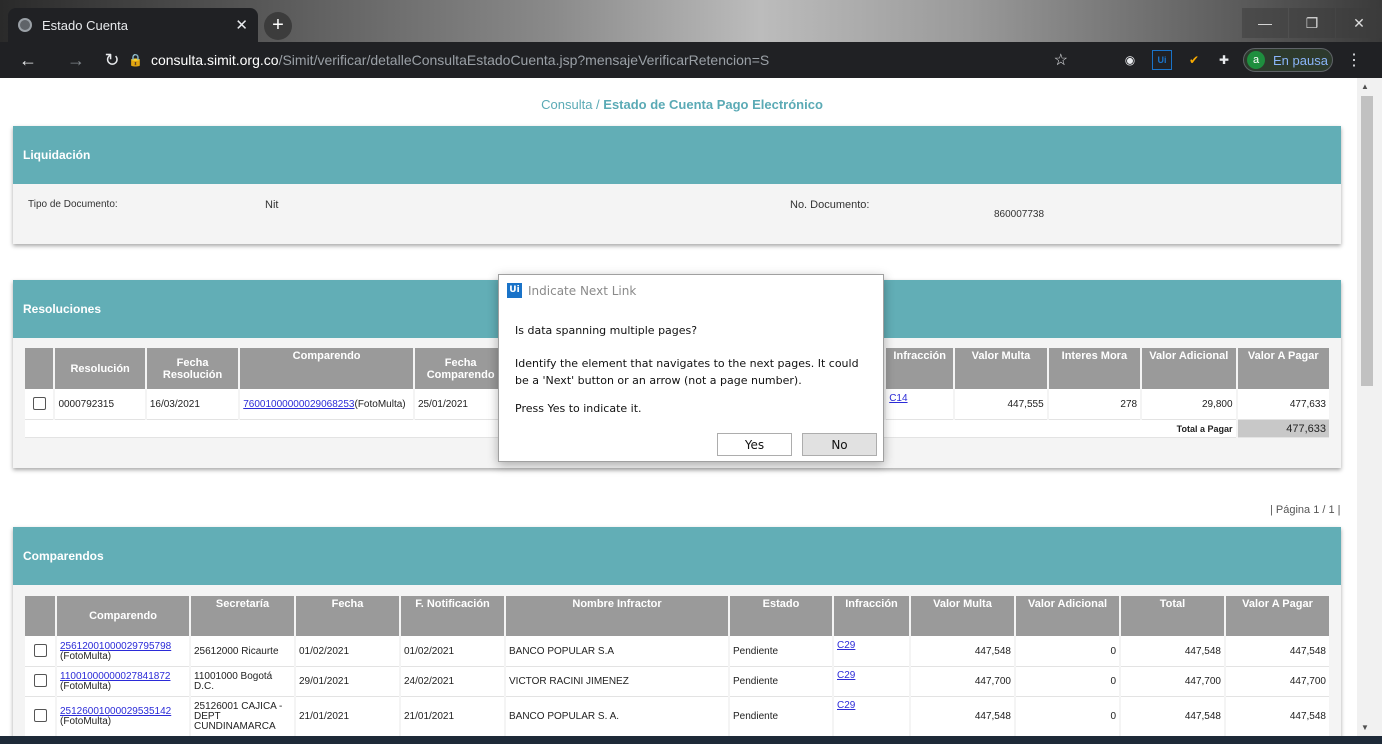 Image resolution: width=1382 pixels, height=744 pixels. I want to click on close-tab-icon: ✕, so click(241, 25).